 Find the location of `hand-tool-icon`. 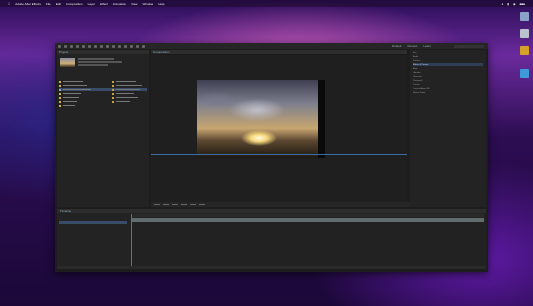

hand-tool-icon is located at coordinates (71, 46).